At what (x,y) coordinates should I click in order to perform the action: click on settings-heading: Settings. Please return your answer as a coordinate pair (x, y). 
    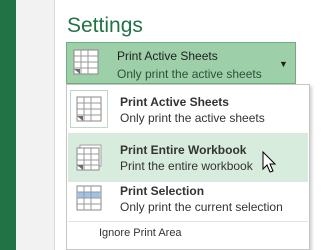
    Looking at the image, I should click on (105, 25).